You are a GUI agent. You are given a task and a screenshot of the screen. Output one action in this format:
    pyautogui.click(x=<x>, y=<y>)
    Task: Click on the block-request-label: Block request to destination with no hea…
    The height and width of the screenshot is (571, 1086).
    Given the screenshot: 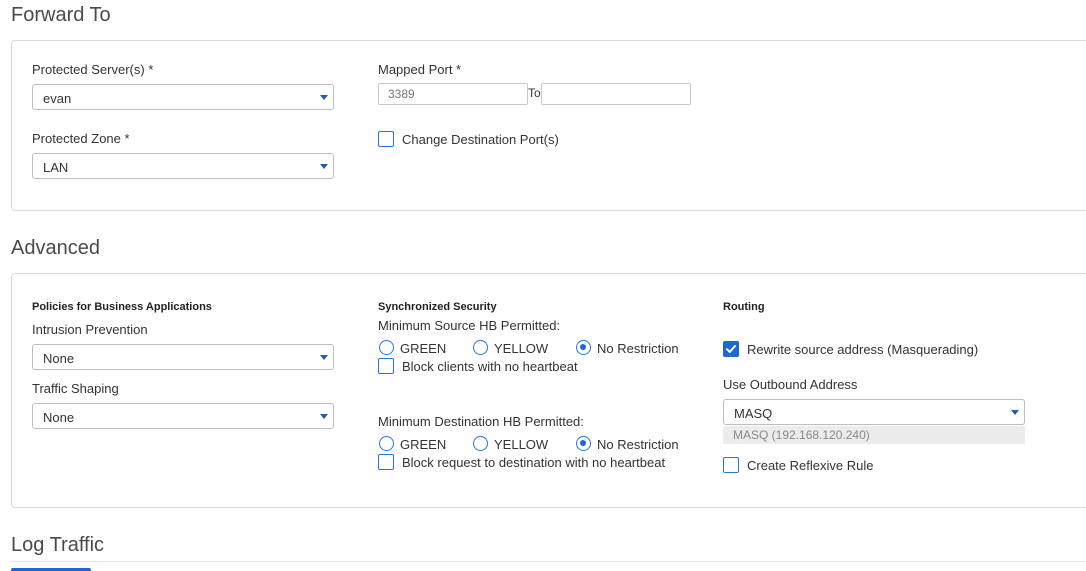 What is the action you would take?
    pyautogui.click(x=534, y=462)
    